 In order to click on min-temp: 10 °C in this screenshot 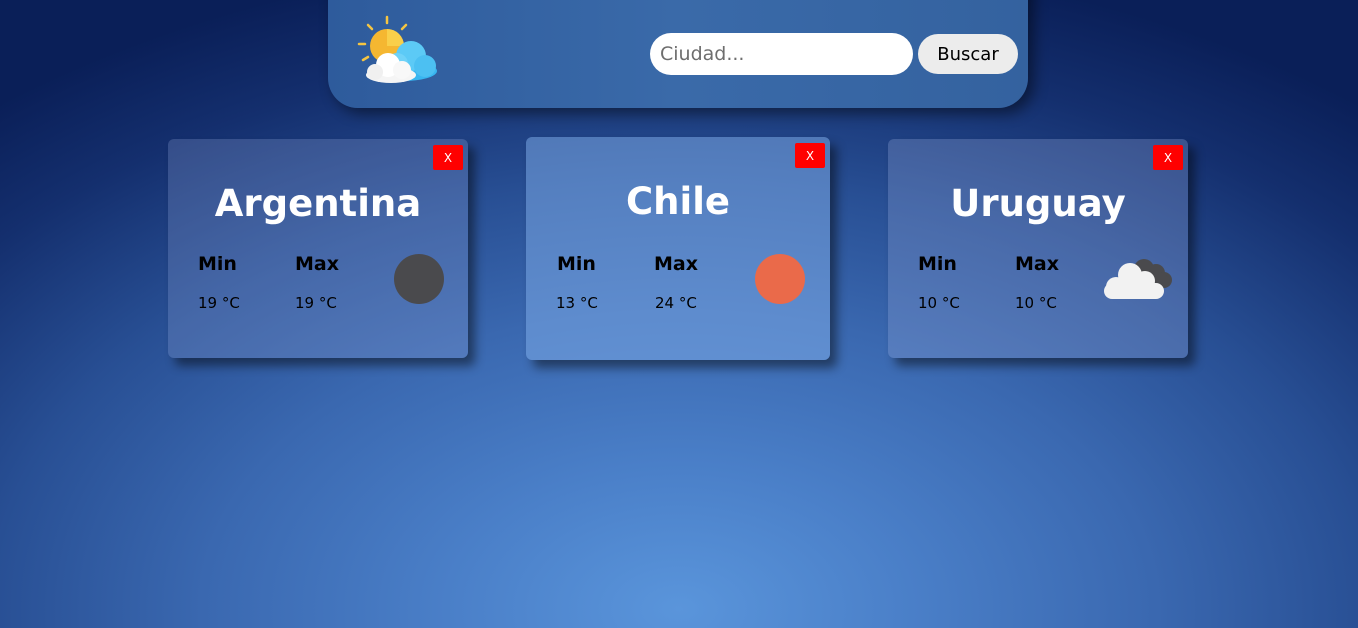, I will do `click(939, 303)`.